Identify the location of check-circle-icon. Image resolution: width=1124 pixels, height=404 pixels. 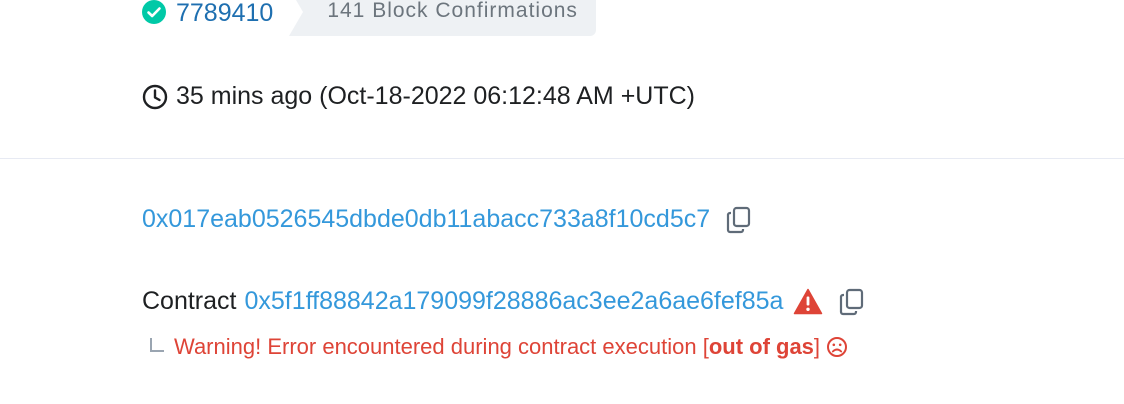
(154, 12).